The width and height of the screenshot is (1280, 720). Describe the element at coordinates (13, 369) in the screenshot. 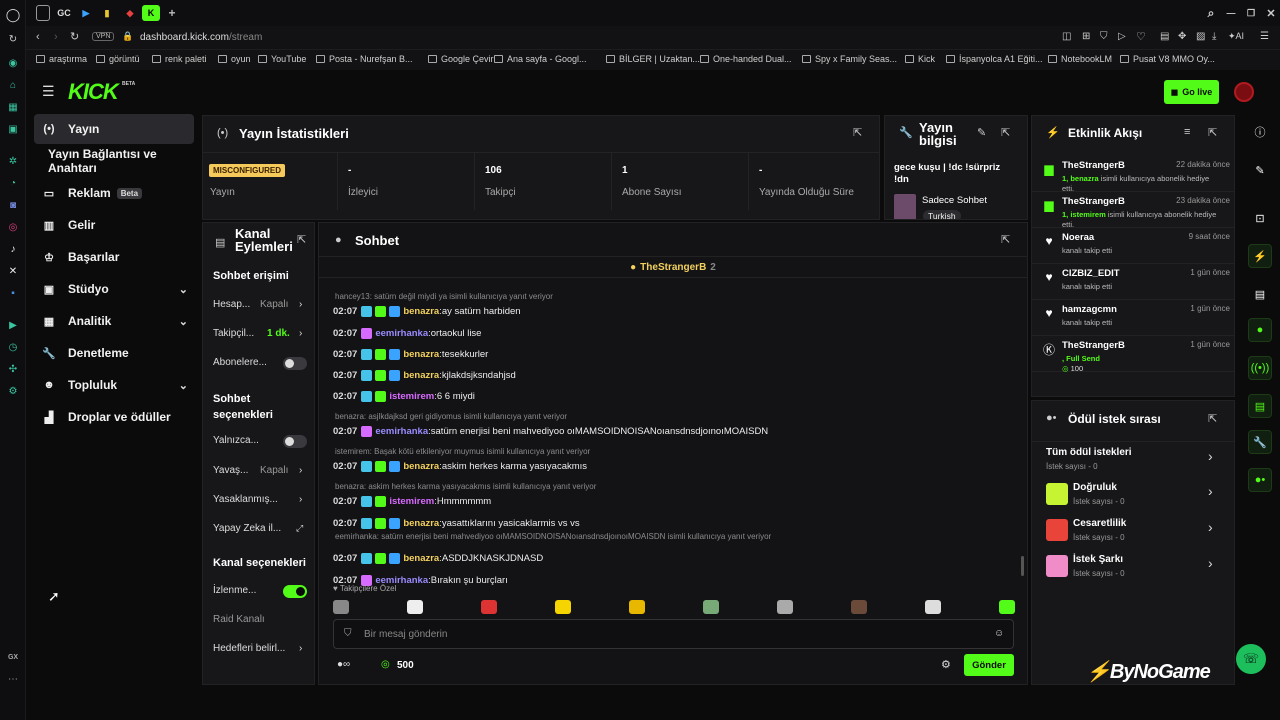

I see `extensions-icon: ✣` at that location.